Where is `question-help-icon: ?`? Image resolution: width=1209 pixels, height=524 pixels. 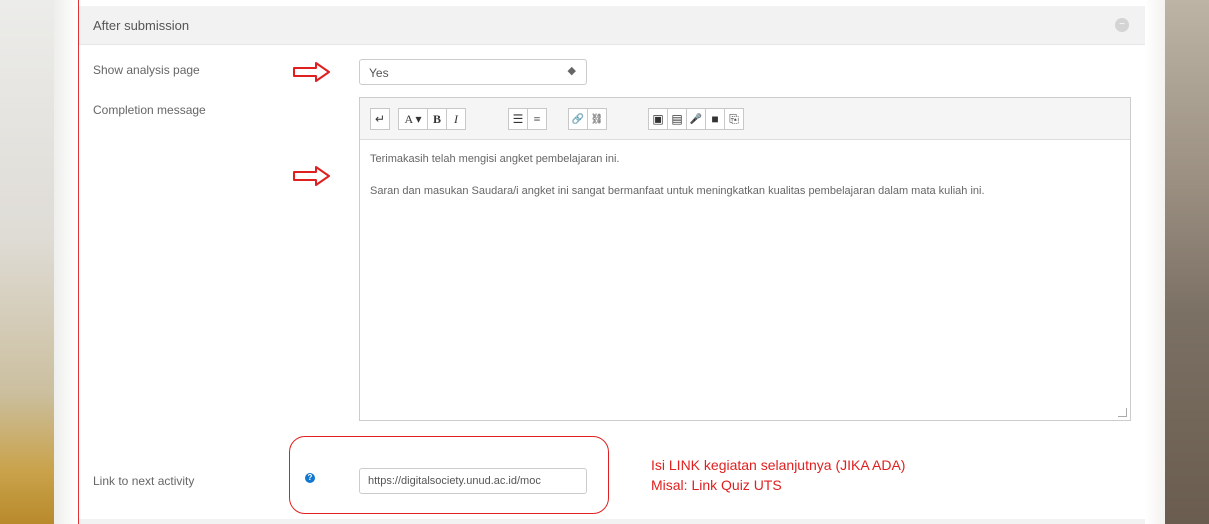 question-help-icon: ? is located at coordinates (310, 478).